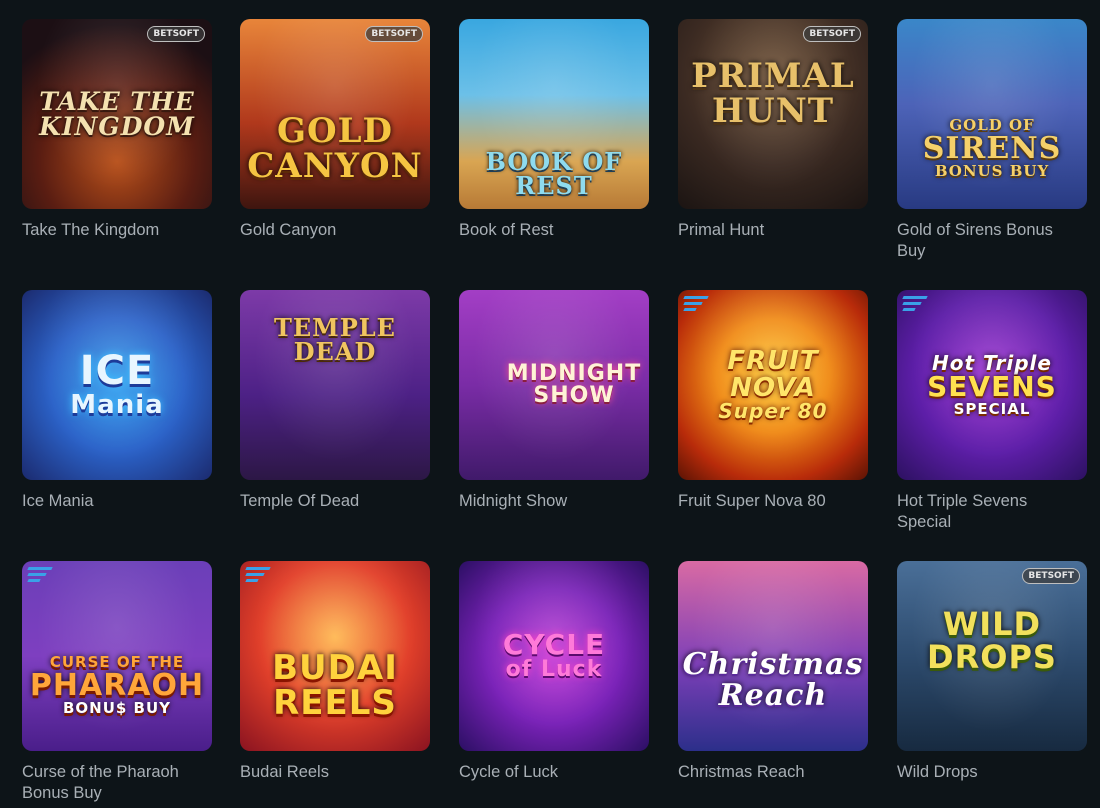 The image size is (1100, 808). I want to click on game-card-primal-hunt: BETSOFT Primal Hunt Primal Hunt, so click(773, 130).